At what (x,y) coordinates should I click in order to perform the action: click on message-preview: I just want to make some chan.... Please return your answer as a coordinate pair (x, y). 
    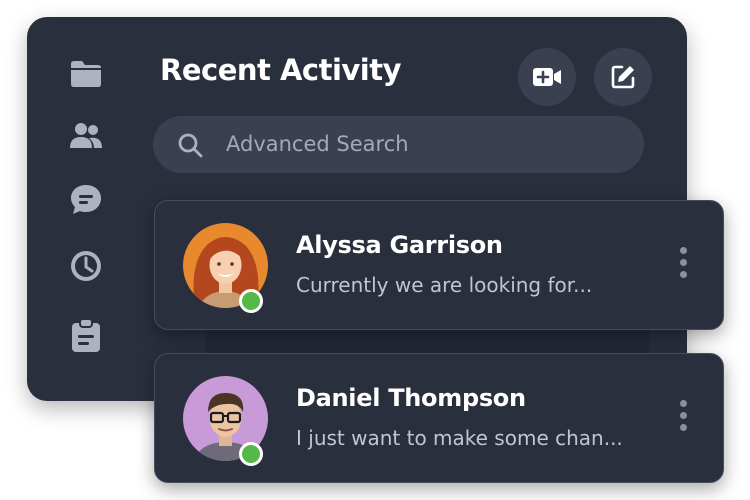
    Looking at the image, I should click on (459, 438).